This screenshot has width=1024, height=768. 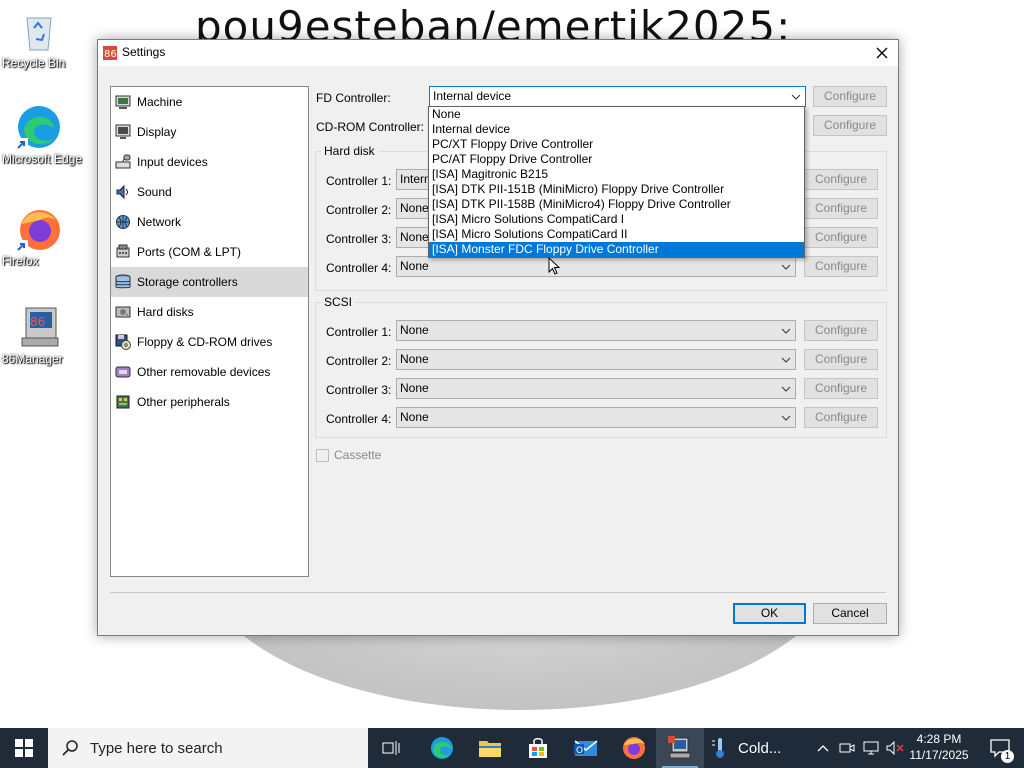 I want to click on network-tray-button, so click(x=871, y=748).